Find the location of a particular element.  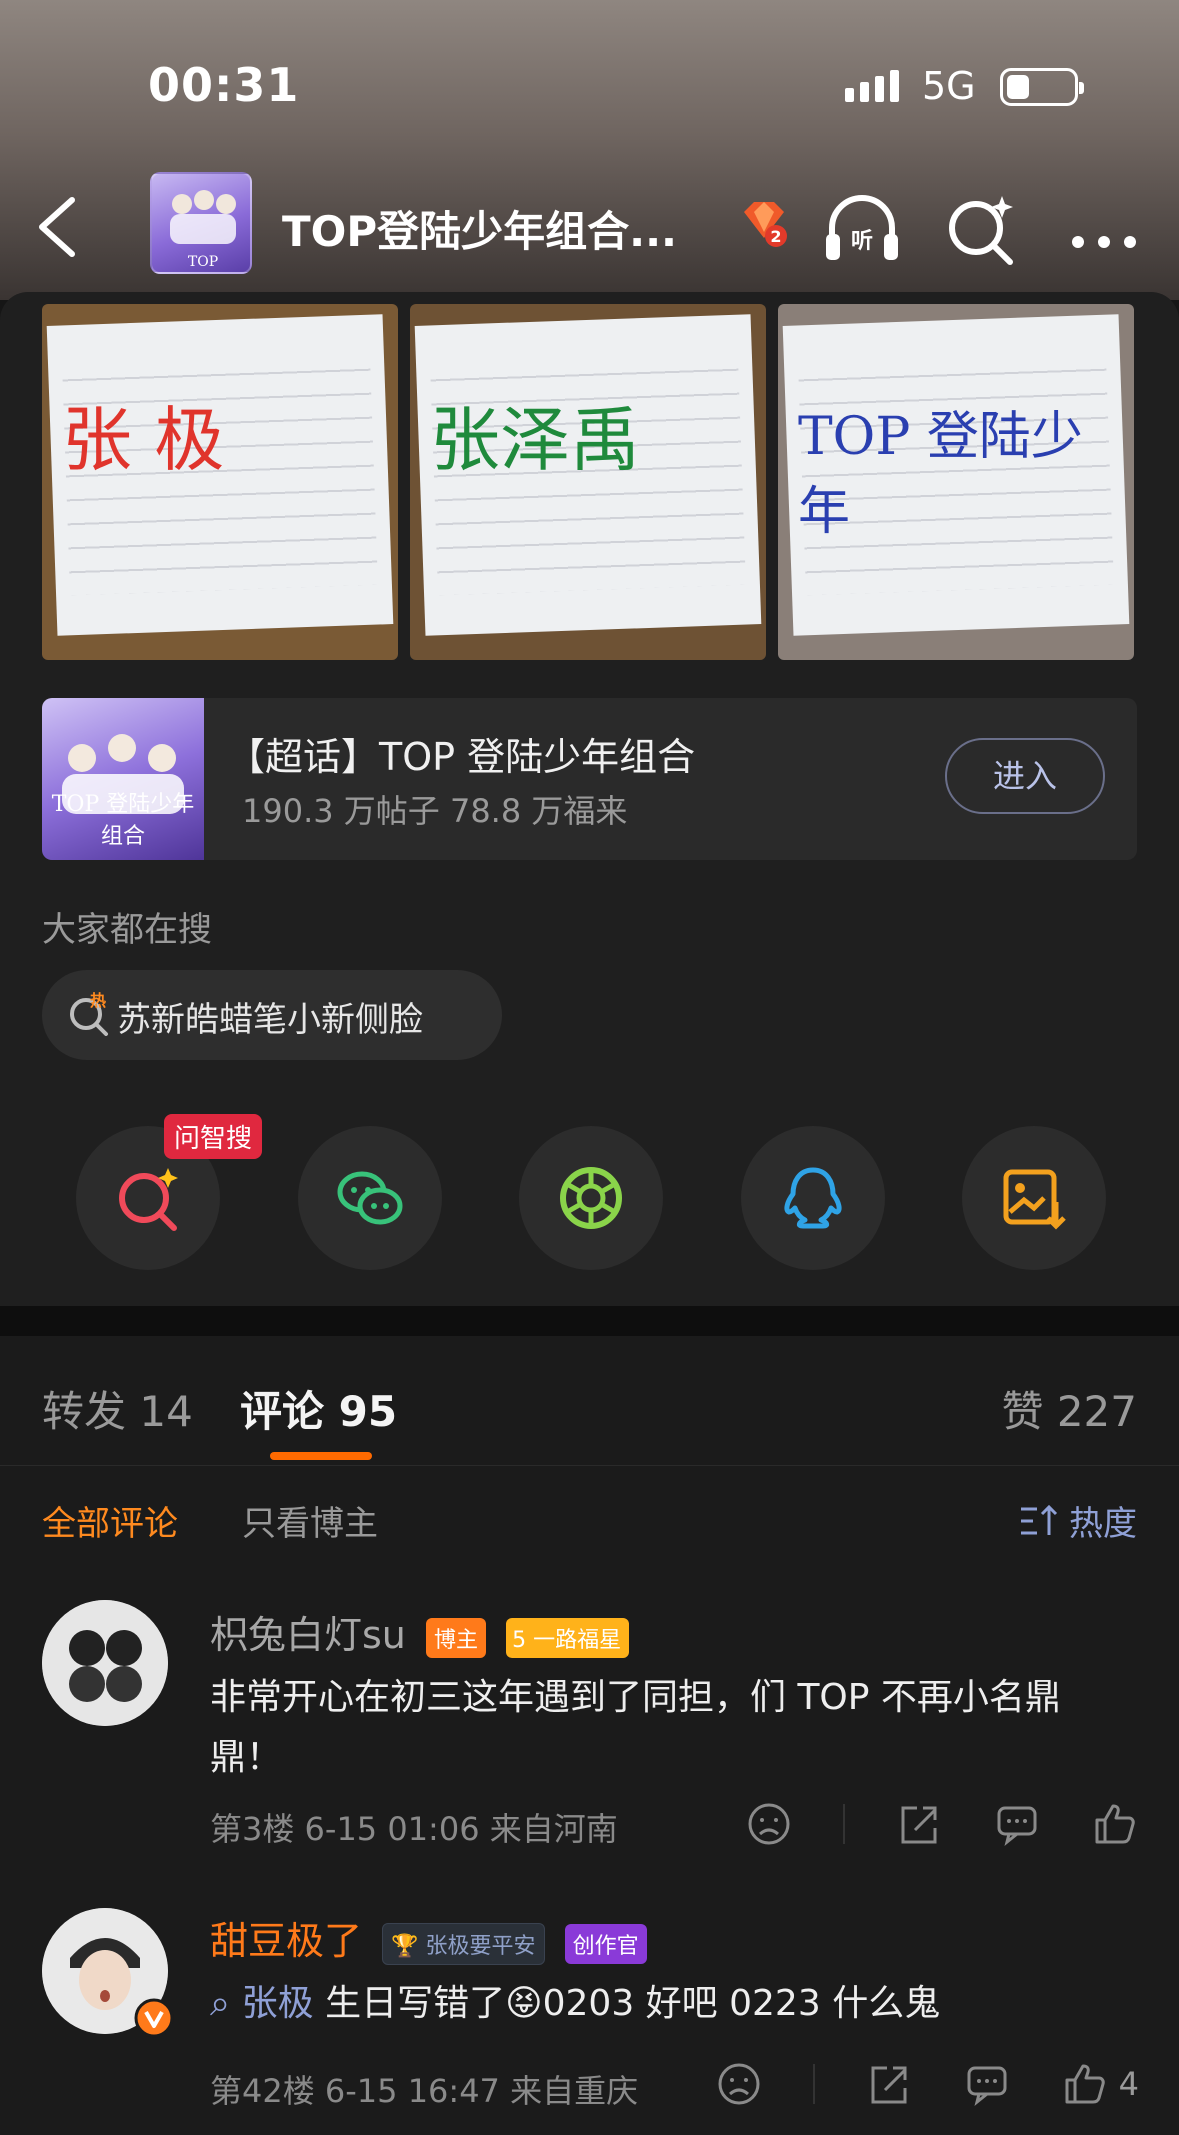

filter-all: 全部评论 is located at coordinates (110, 1520).